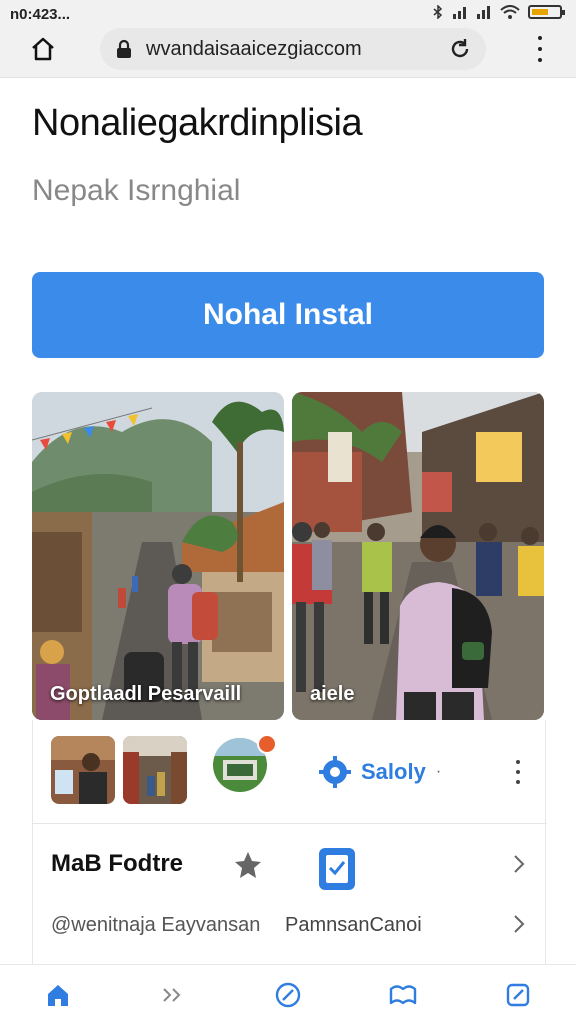  I want to click on profile-name: PamnsanCanoi, so click(353, 925).